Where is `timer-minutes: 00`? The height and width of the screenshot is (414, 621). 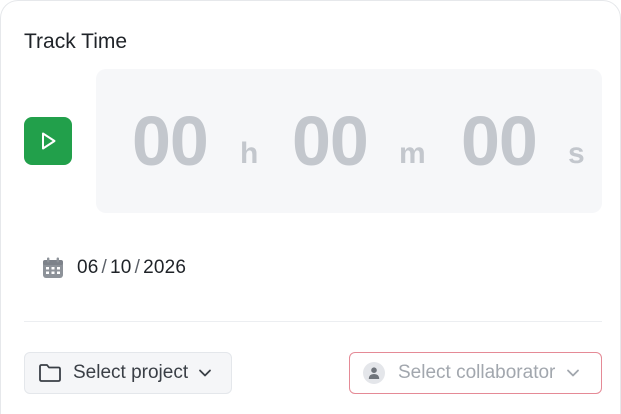
timer-minutes: 00 is located at coordinates (330, 141).